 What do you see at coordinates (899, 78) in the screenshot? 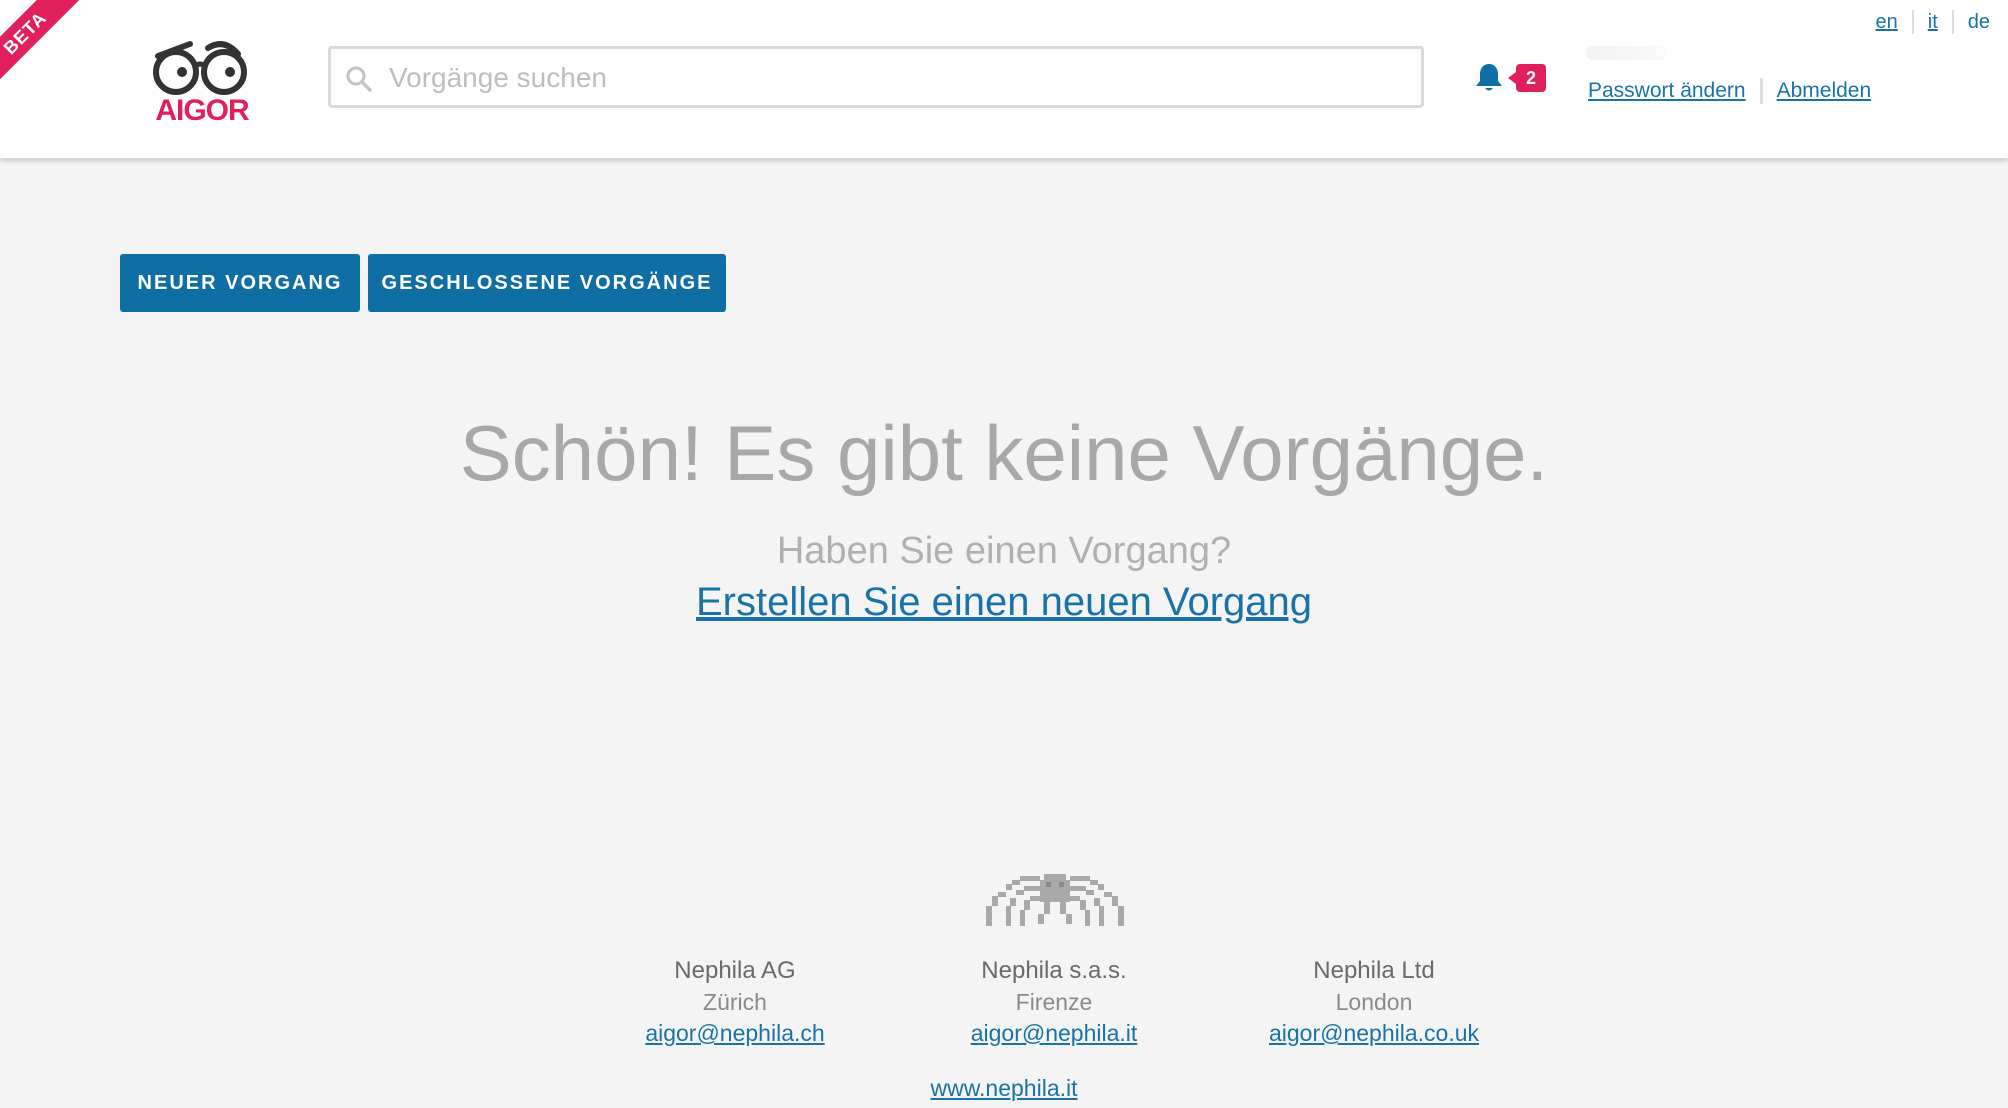
I see `search-input` at bounding box center [899, 78].